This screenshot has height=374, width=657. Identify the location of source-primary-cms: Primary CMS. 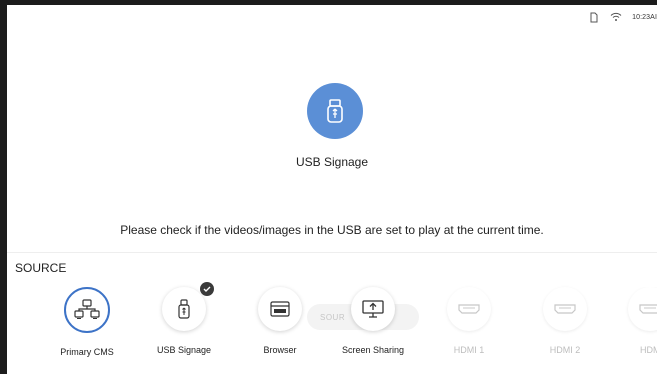
(87, 322).